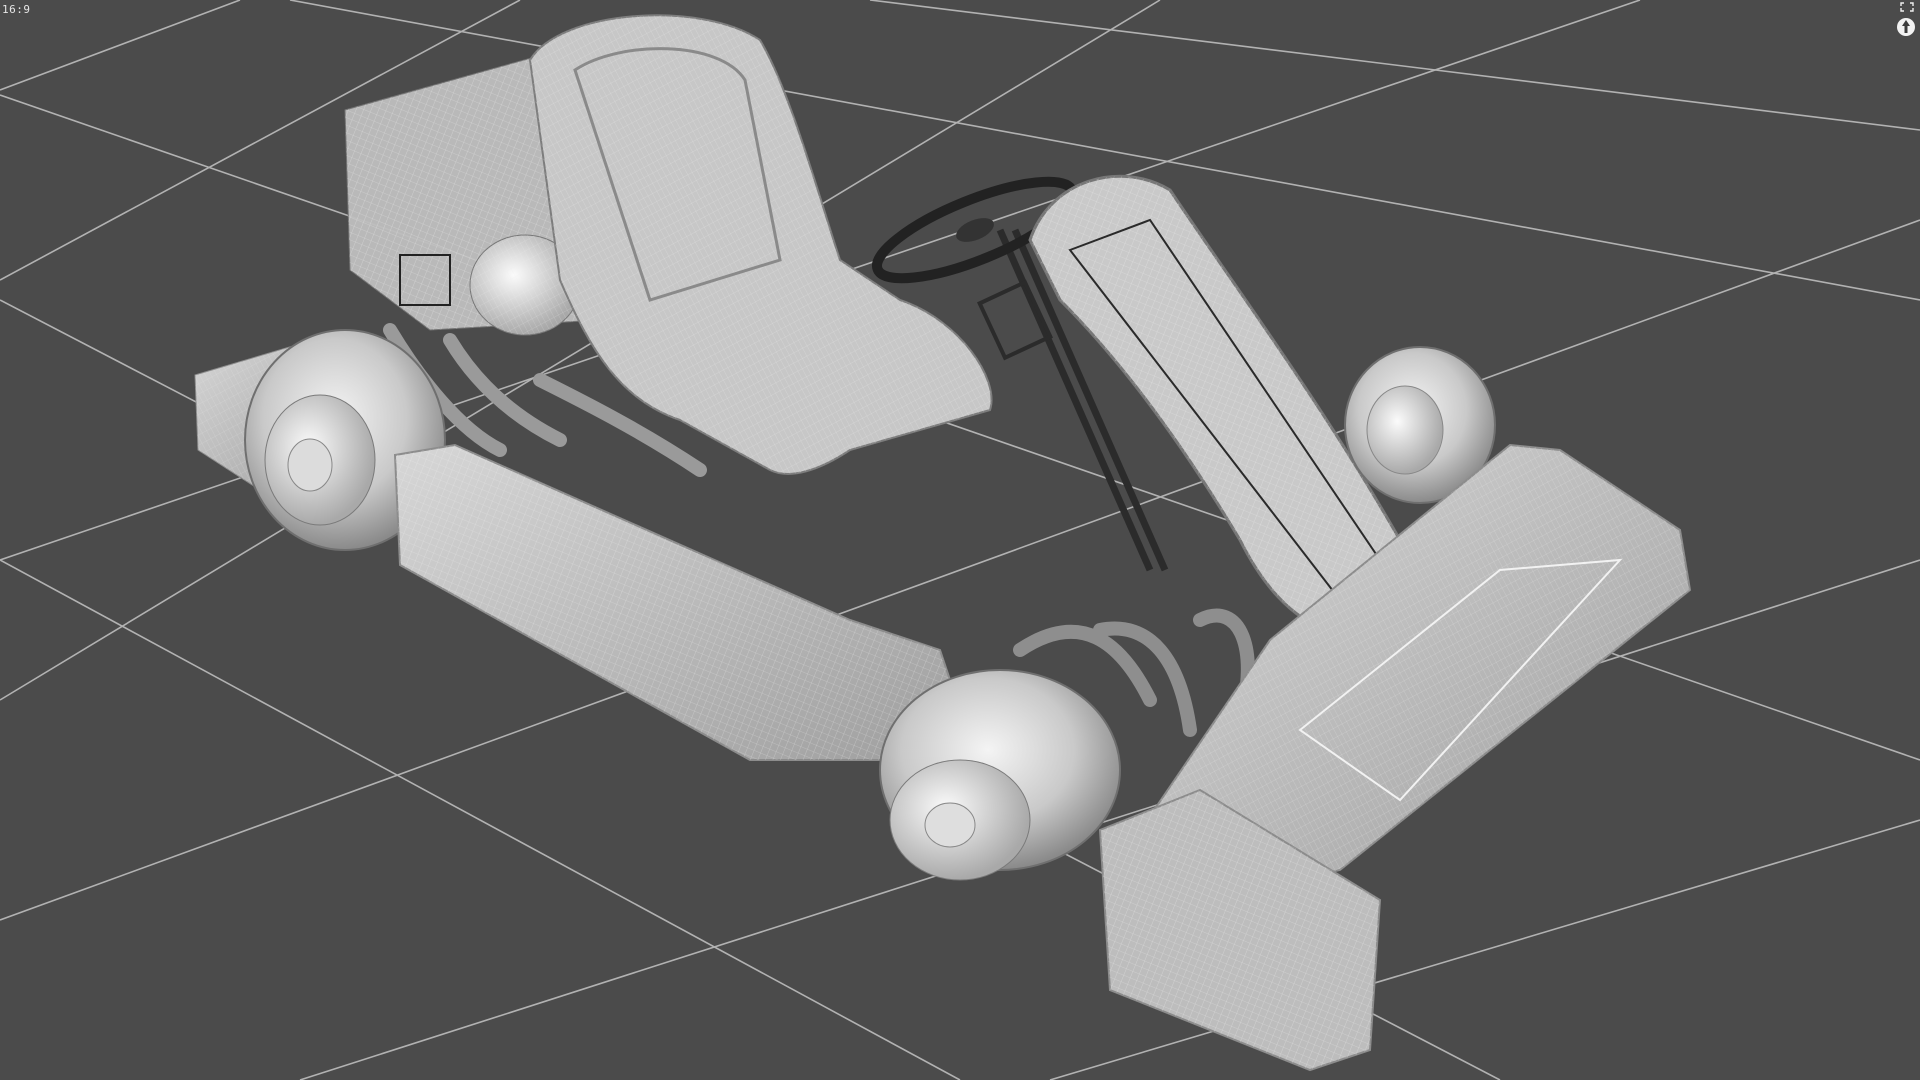  I want to click on aspect-ratio-label: 16:9, so click(16, 9).